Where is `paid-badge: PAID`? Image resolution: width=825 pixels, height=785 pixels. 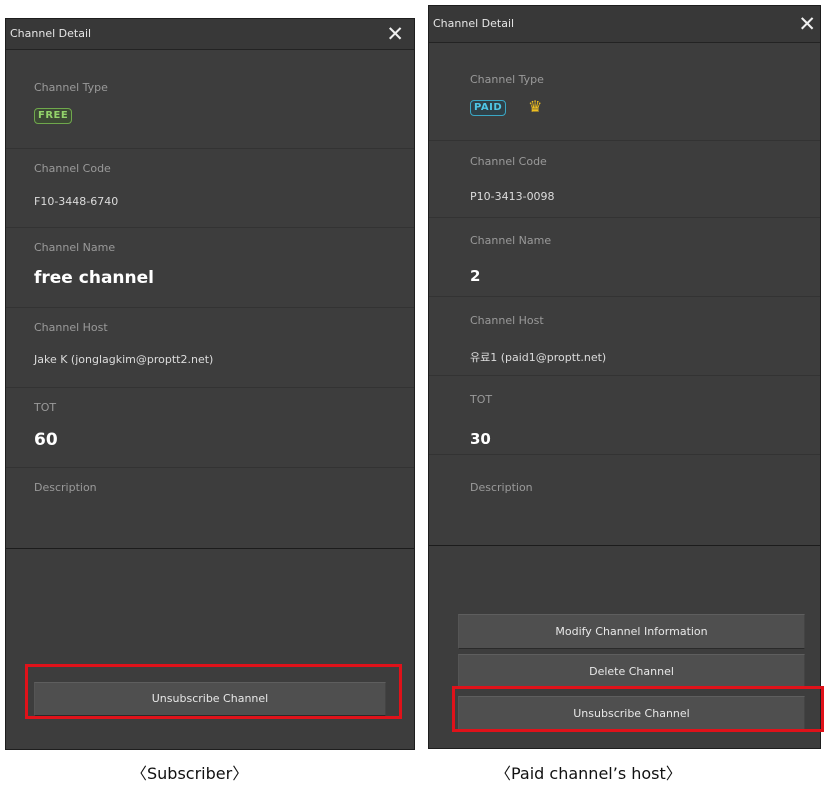
paid-badge: PAID is located at coordinates (488, 108).